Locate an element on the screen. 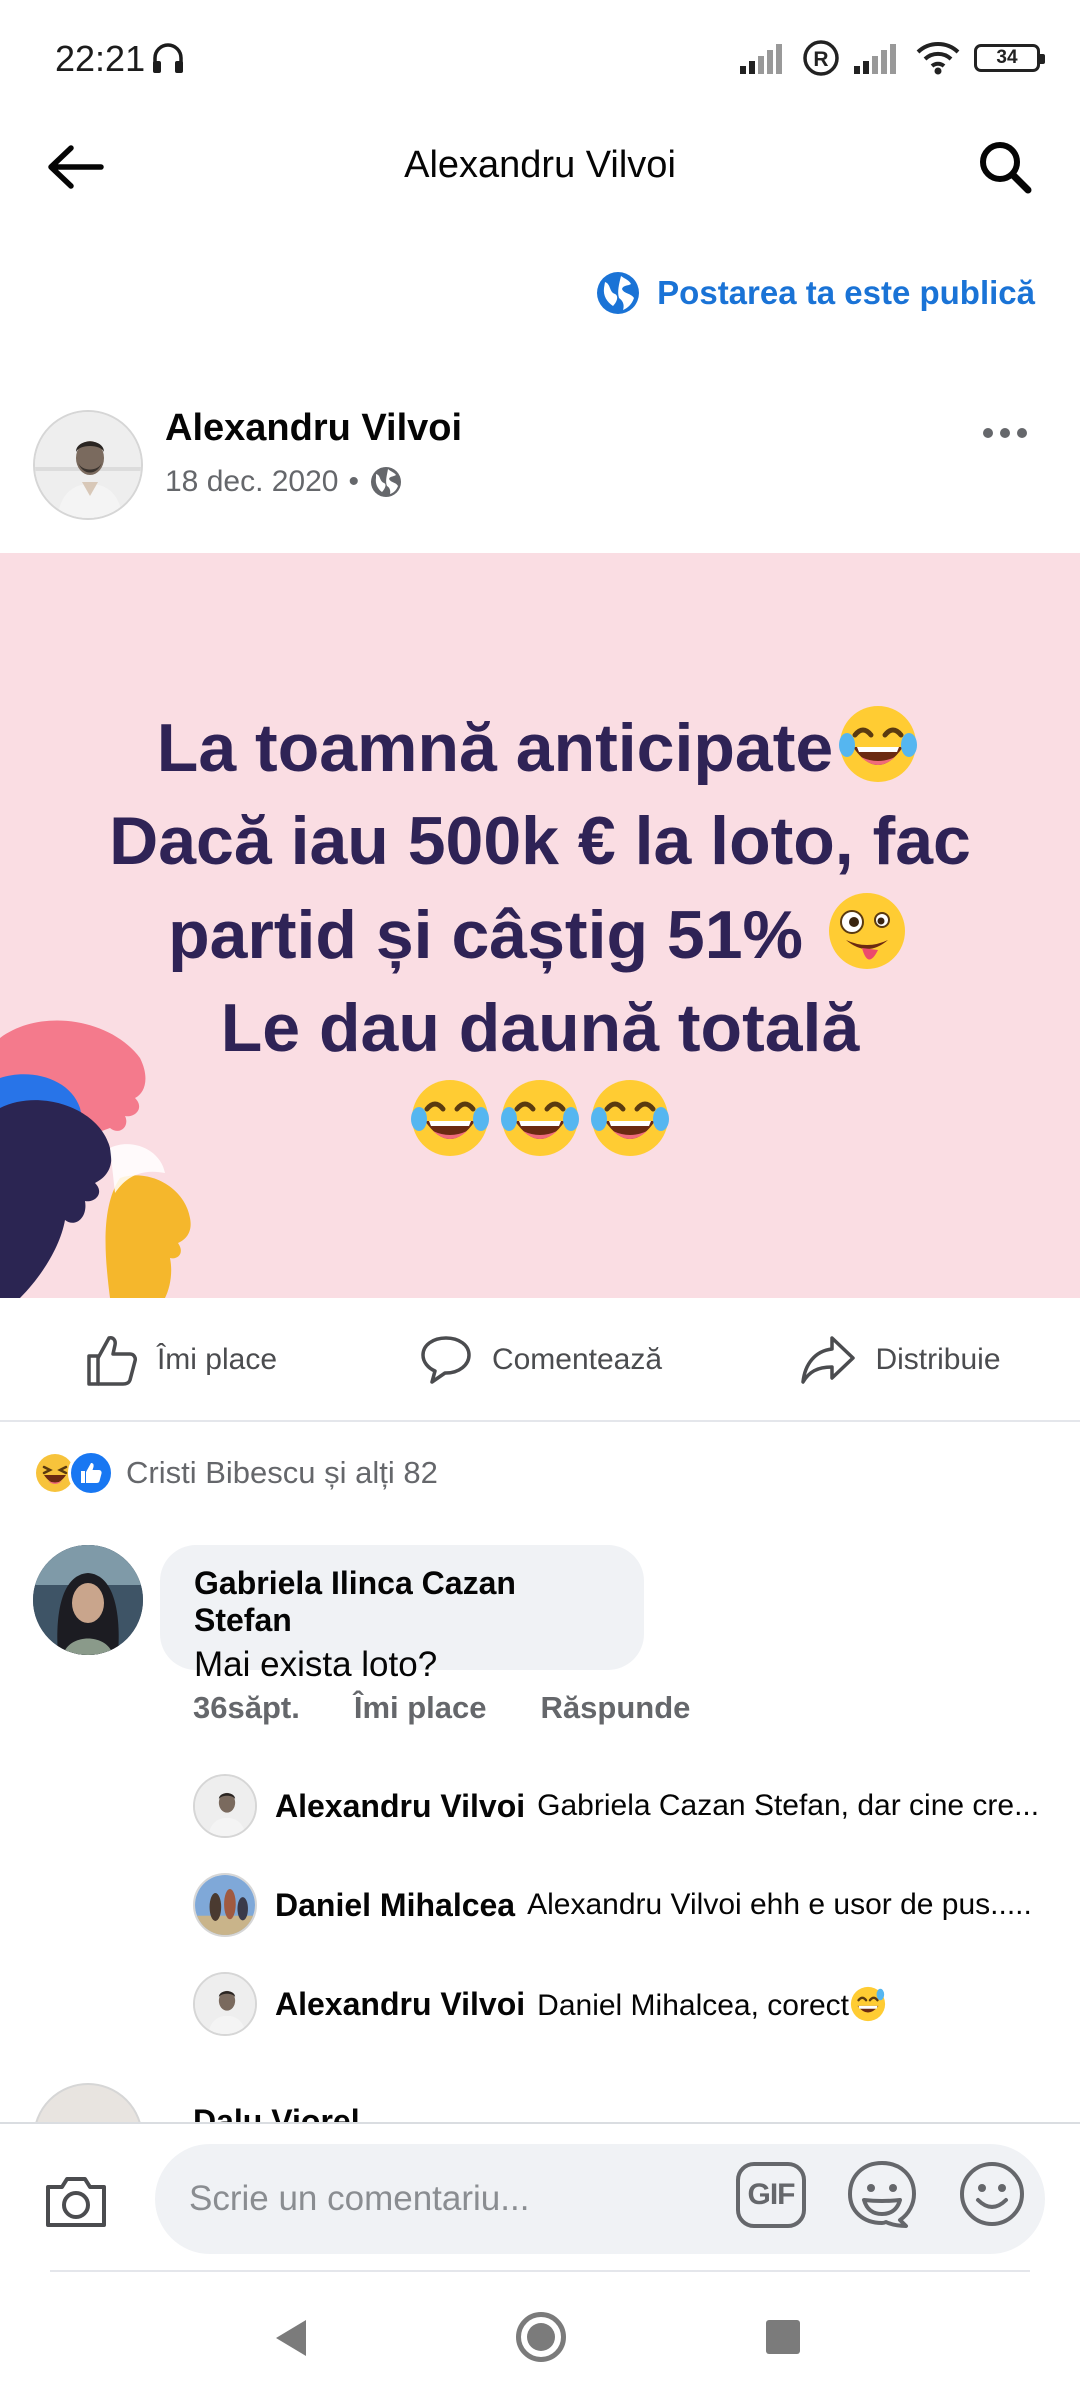 Image resolution: width=1080 pixels, height=2400 pixels. camera-icon is located at coordinates (76, 2202).